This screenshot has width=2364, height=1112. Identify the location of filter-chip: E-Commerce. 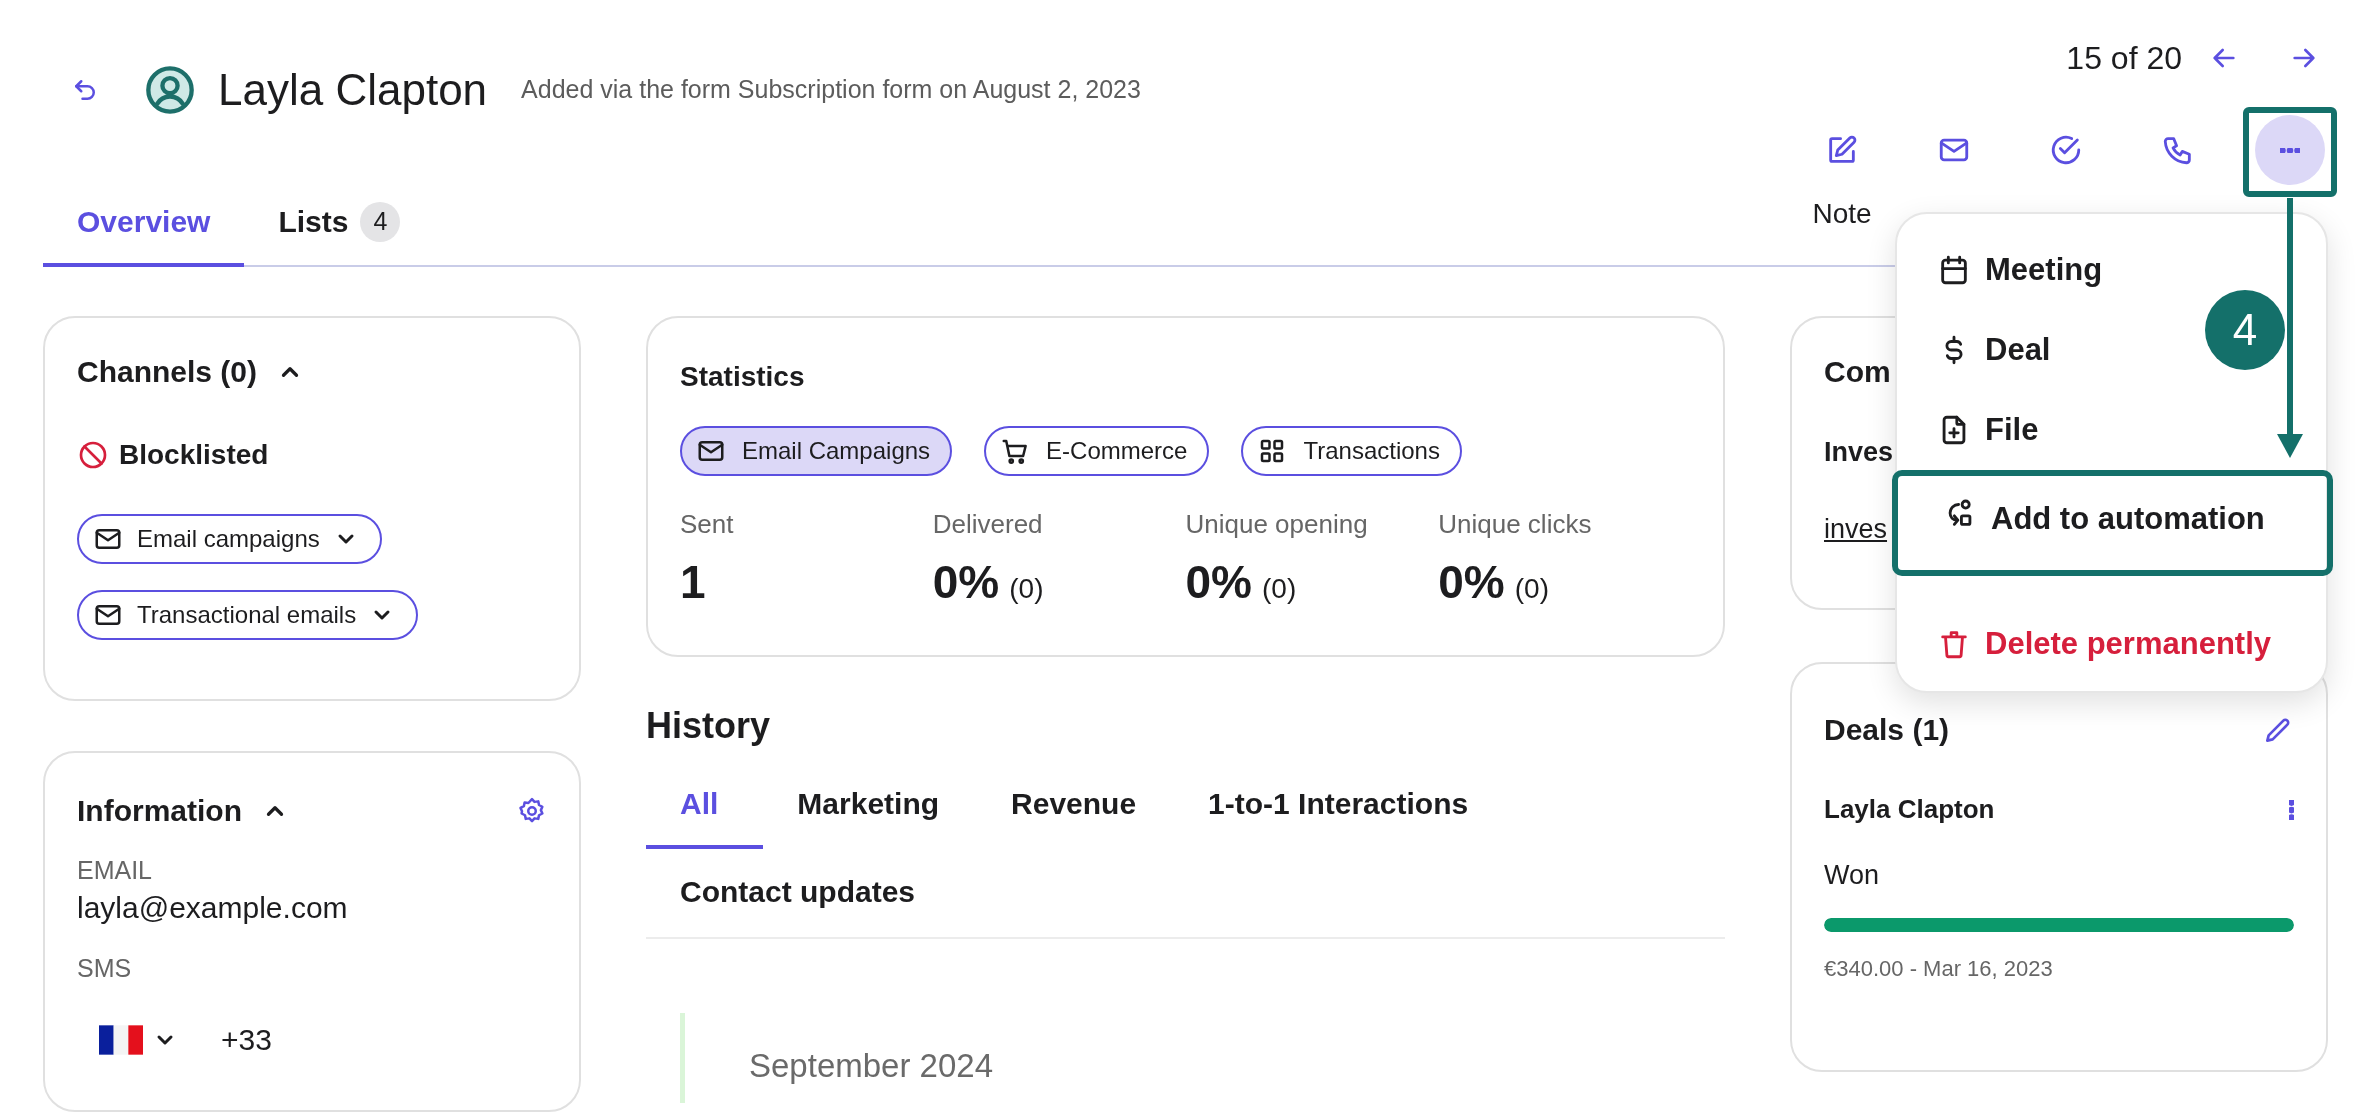
(1097, 451).